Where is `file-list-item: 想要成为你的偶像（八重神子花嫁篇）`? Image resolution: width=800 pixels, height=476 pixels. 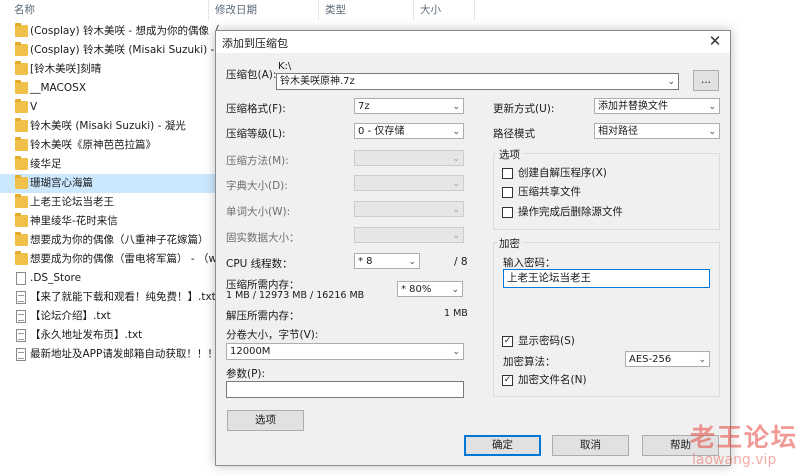
file-list-item: 想要成为你的偶像（八重神子花嫁篇） is located at coordinates (120, 240).